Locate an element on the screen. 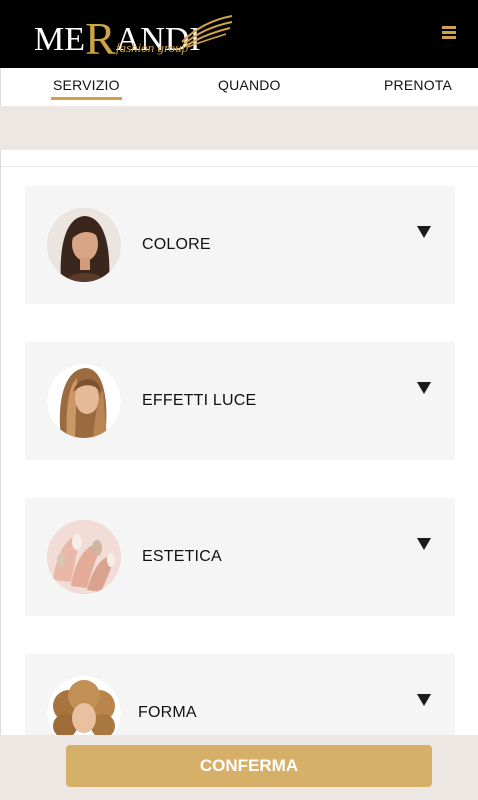 The height and width of the screenshot is (800, 478). hamburger-icon is located at coordinates (450, 32).